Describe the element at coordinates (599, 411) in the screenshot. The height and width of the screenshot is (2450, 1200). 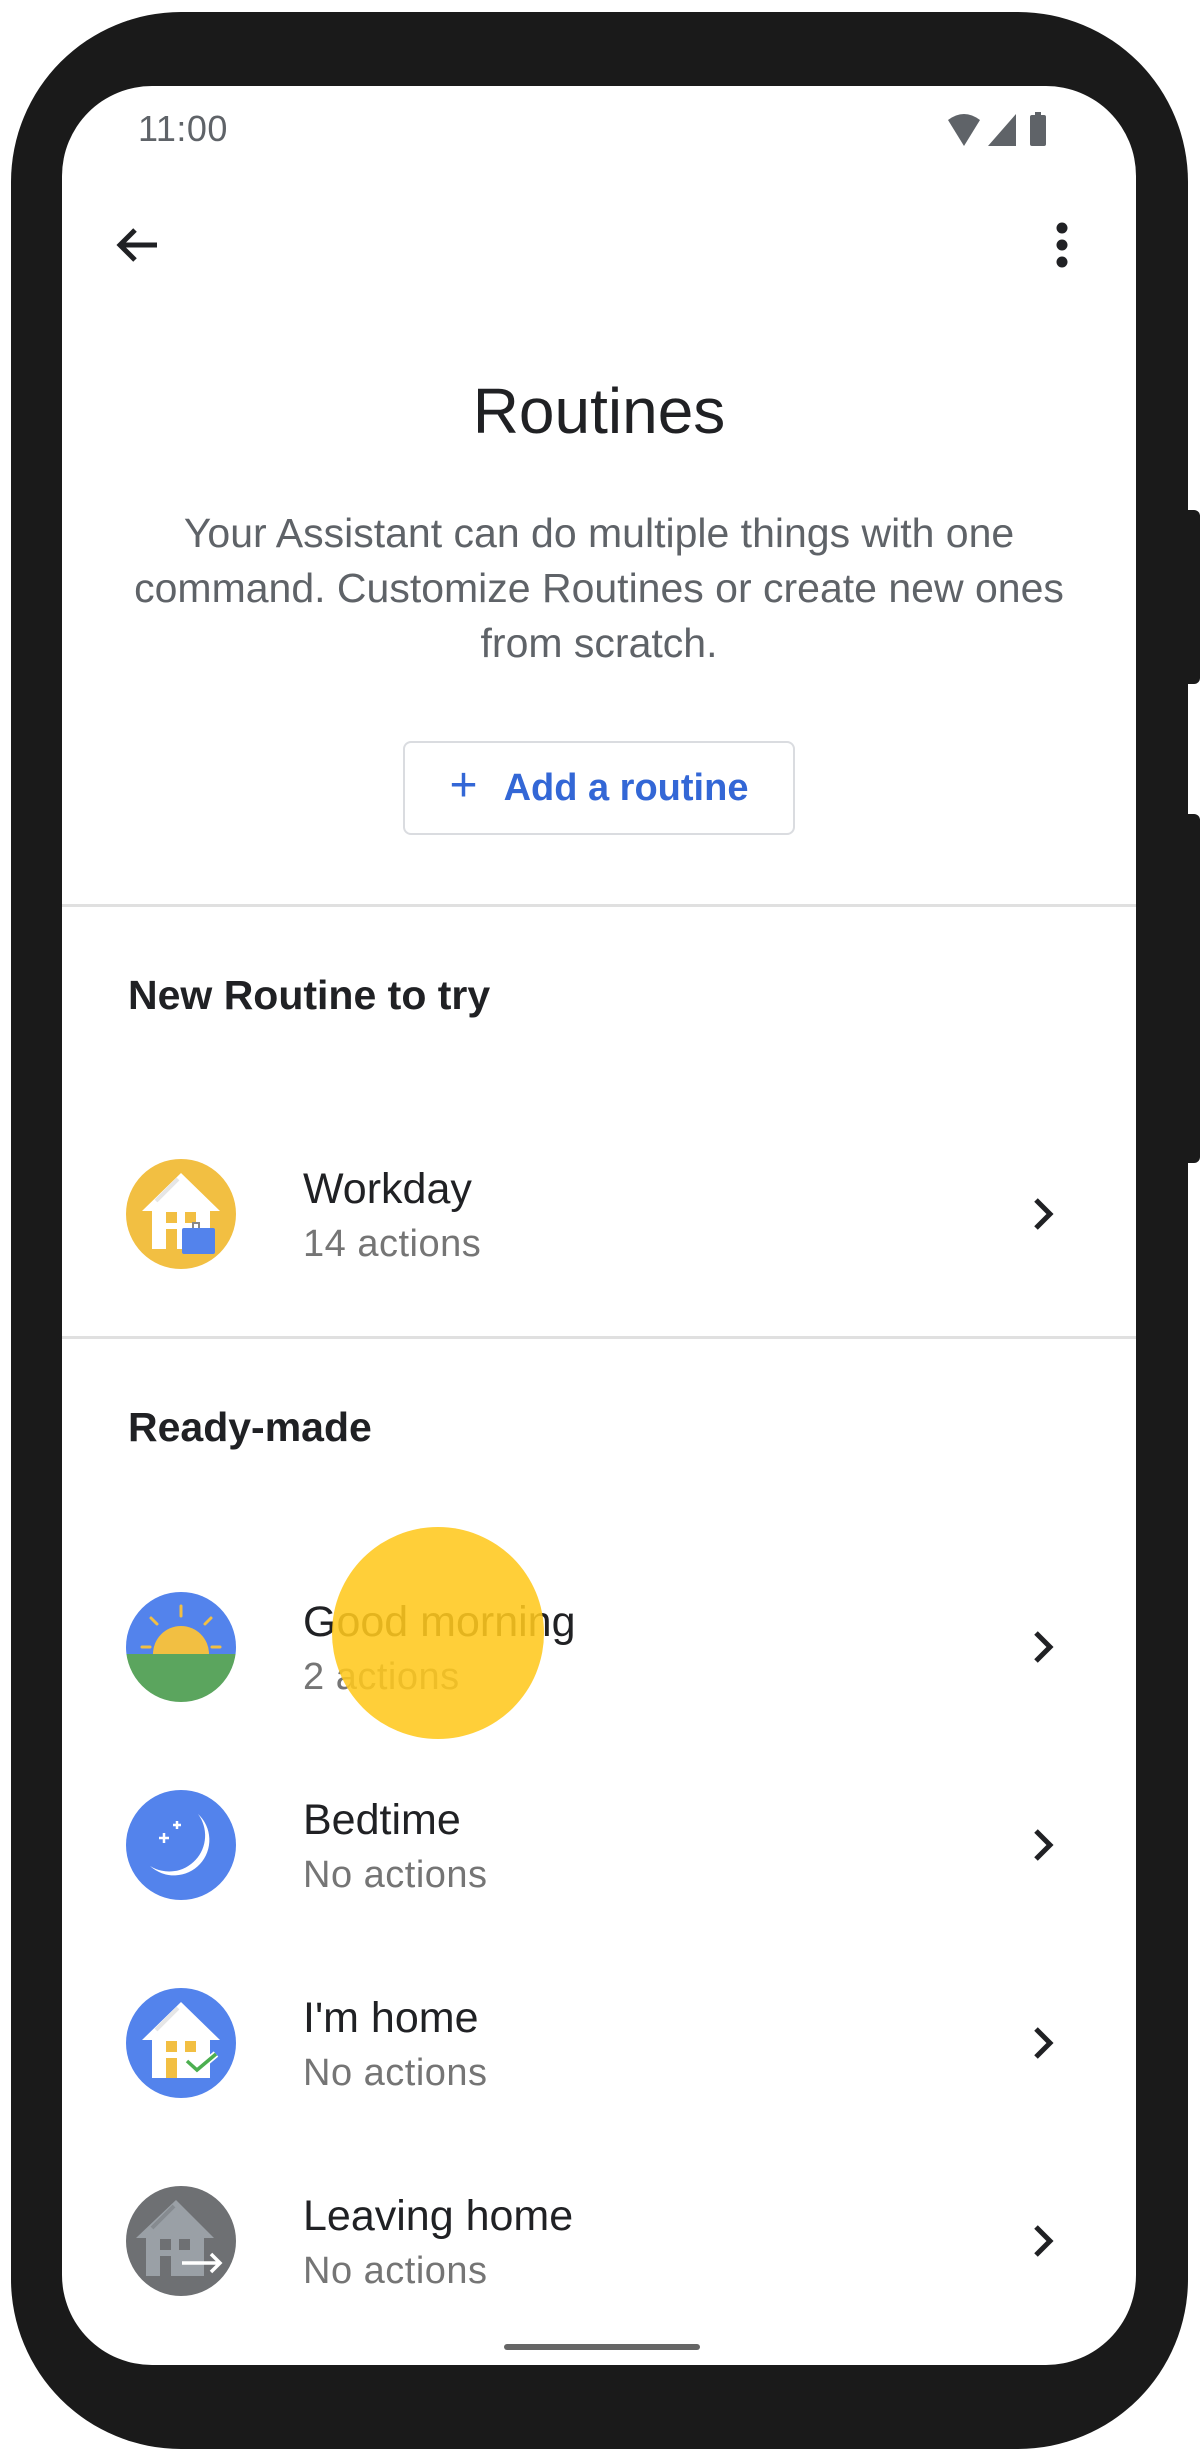
I see `page-title: Routines` at that location.